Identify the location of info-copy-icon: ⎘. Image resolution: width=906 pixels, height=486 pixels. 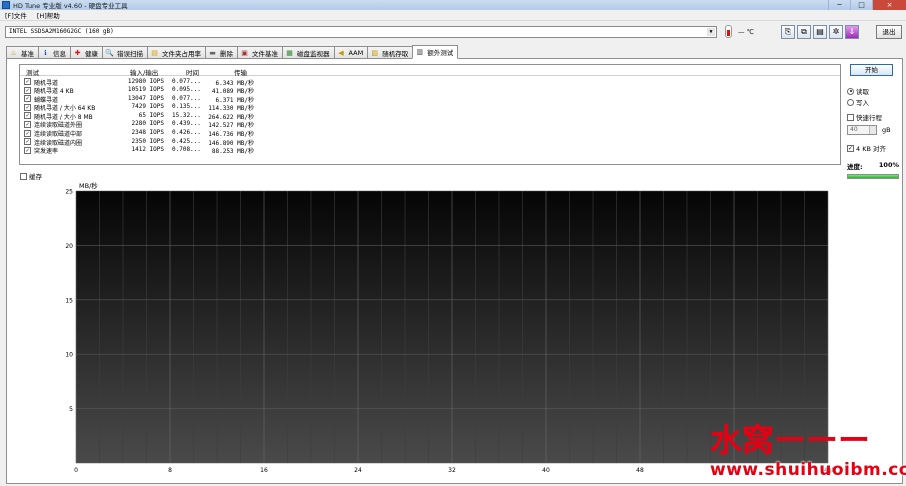
(788, 32).